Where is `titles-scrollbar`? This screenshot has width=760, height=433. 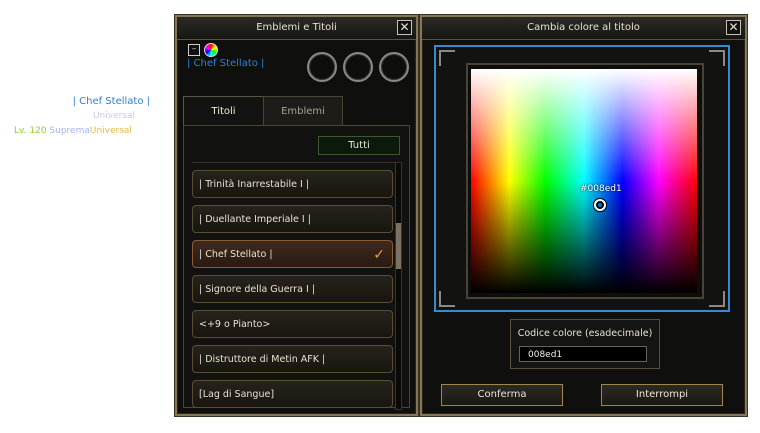
titles-scrollbar is located at coordinates (398, 286).